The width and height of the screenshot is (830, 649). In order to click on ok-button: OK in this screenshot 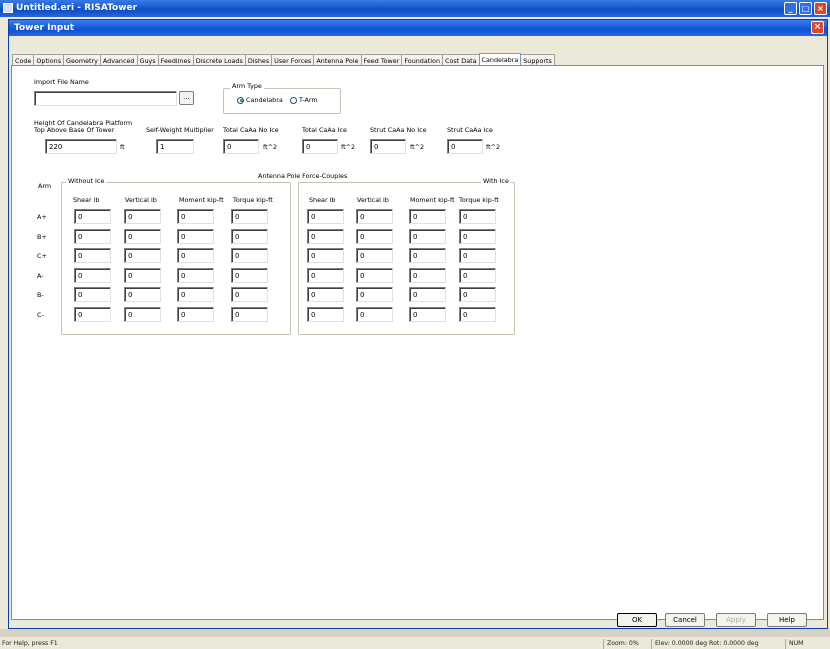, I will do `click(637, 620)`.